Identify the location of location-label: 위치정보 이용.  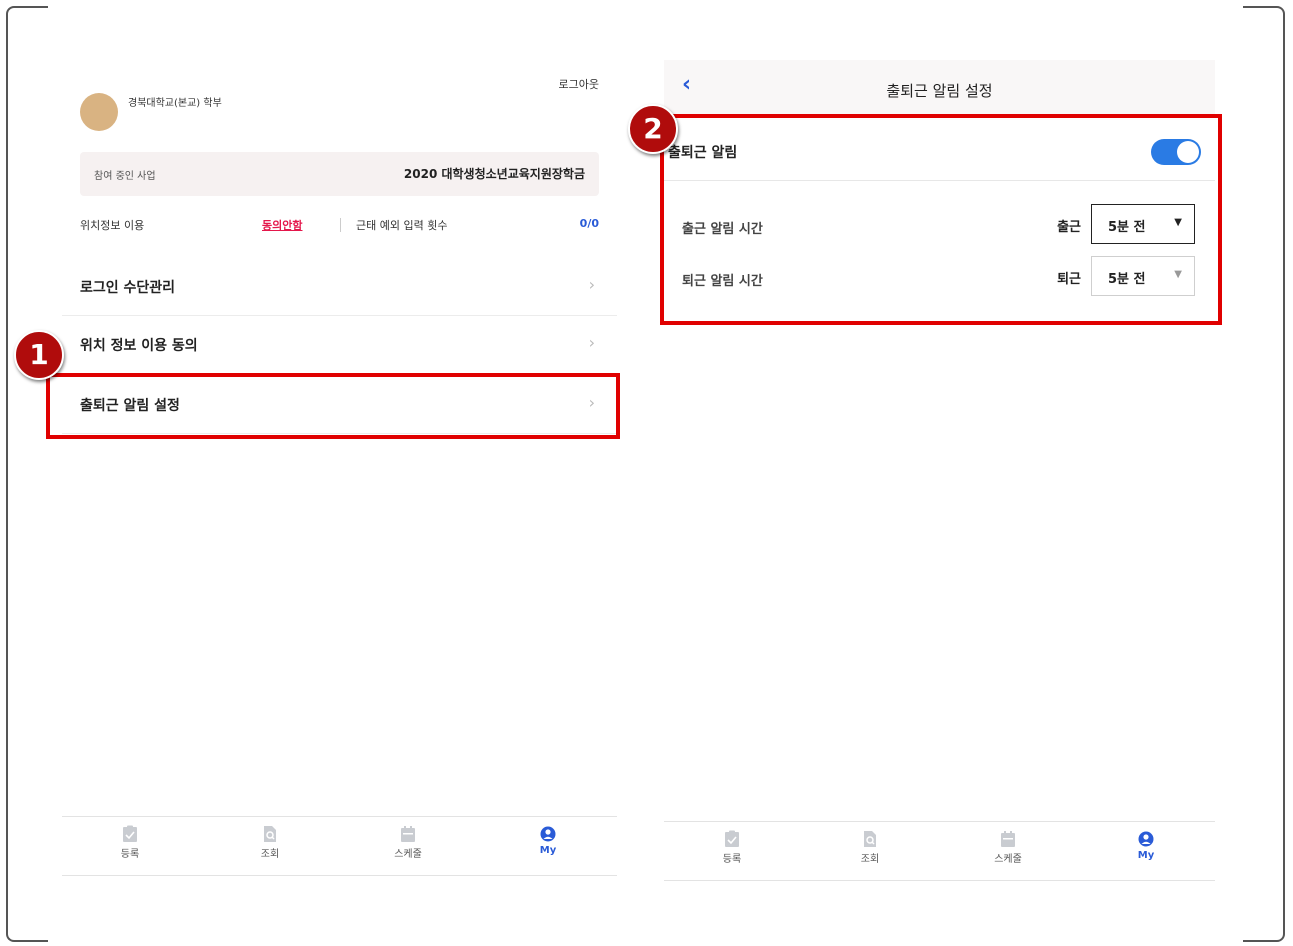
(112, 225).